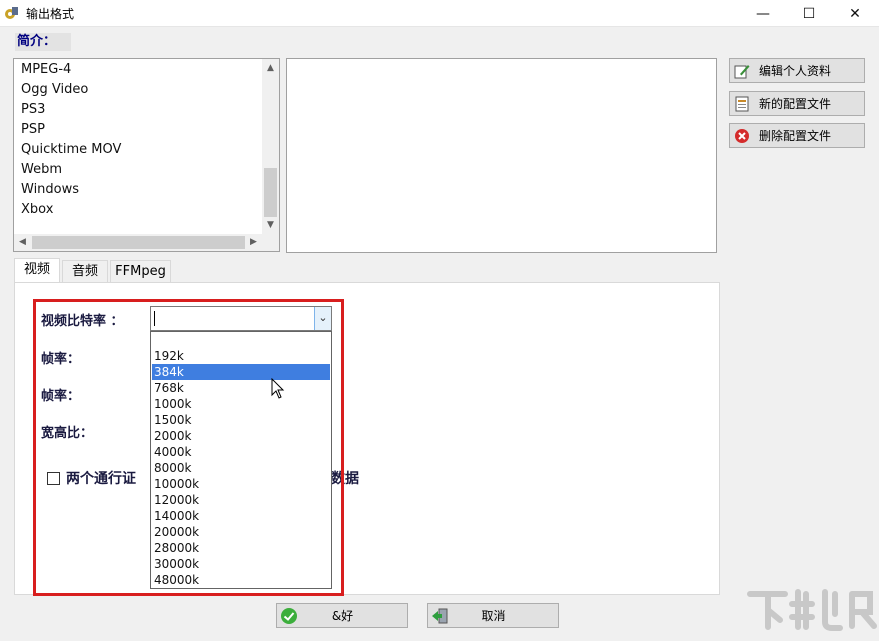 The image size is (879, 641). I want to click on delete-profile-label: 删除配置文件, so click(795, 136).